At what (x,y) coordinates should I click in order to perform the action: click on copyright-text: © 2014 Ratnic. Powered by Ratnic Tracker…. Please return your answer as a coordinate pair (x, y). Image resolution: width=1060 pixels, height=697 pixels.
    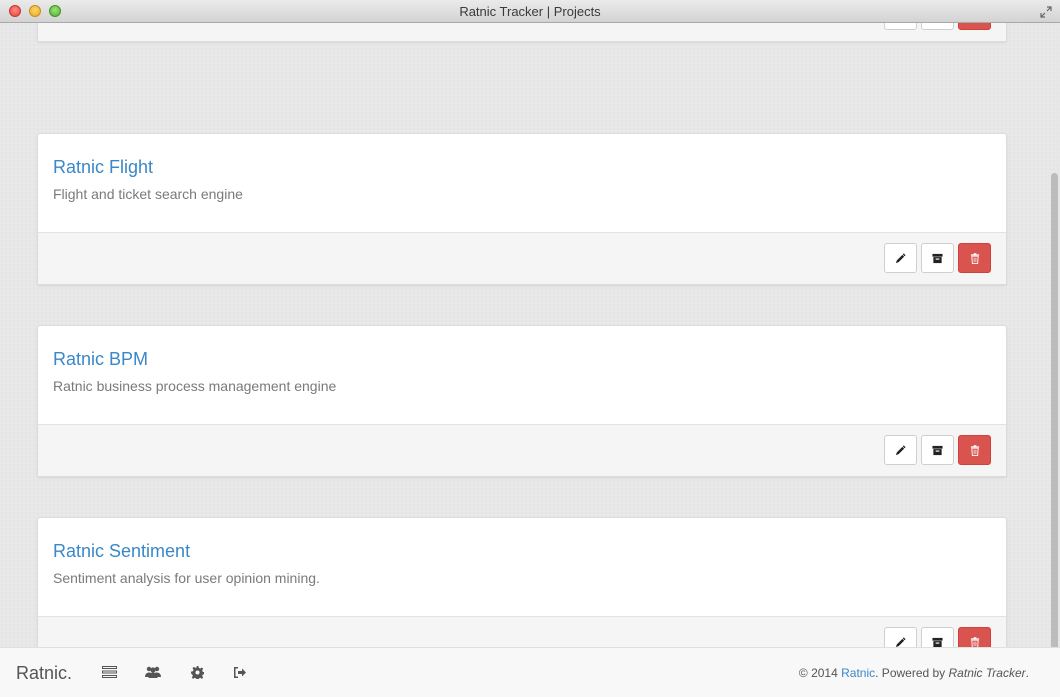
    Looking at the image, I should click on (914, 673).